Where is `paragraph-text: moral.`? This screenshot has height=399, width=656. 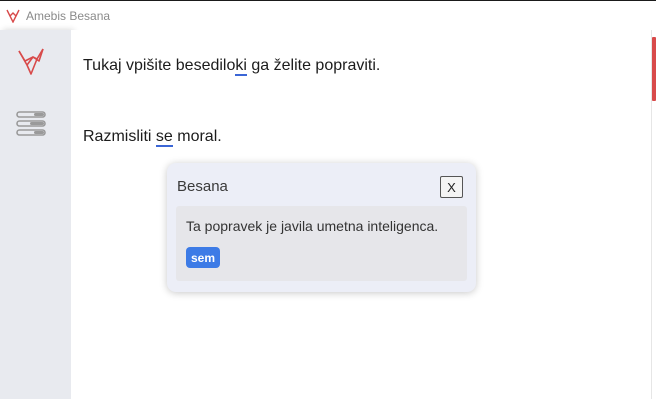 paragraph-text: moral. is located at coordinates (197, 136).